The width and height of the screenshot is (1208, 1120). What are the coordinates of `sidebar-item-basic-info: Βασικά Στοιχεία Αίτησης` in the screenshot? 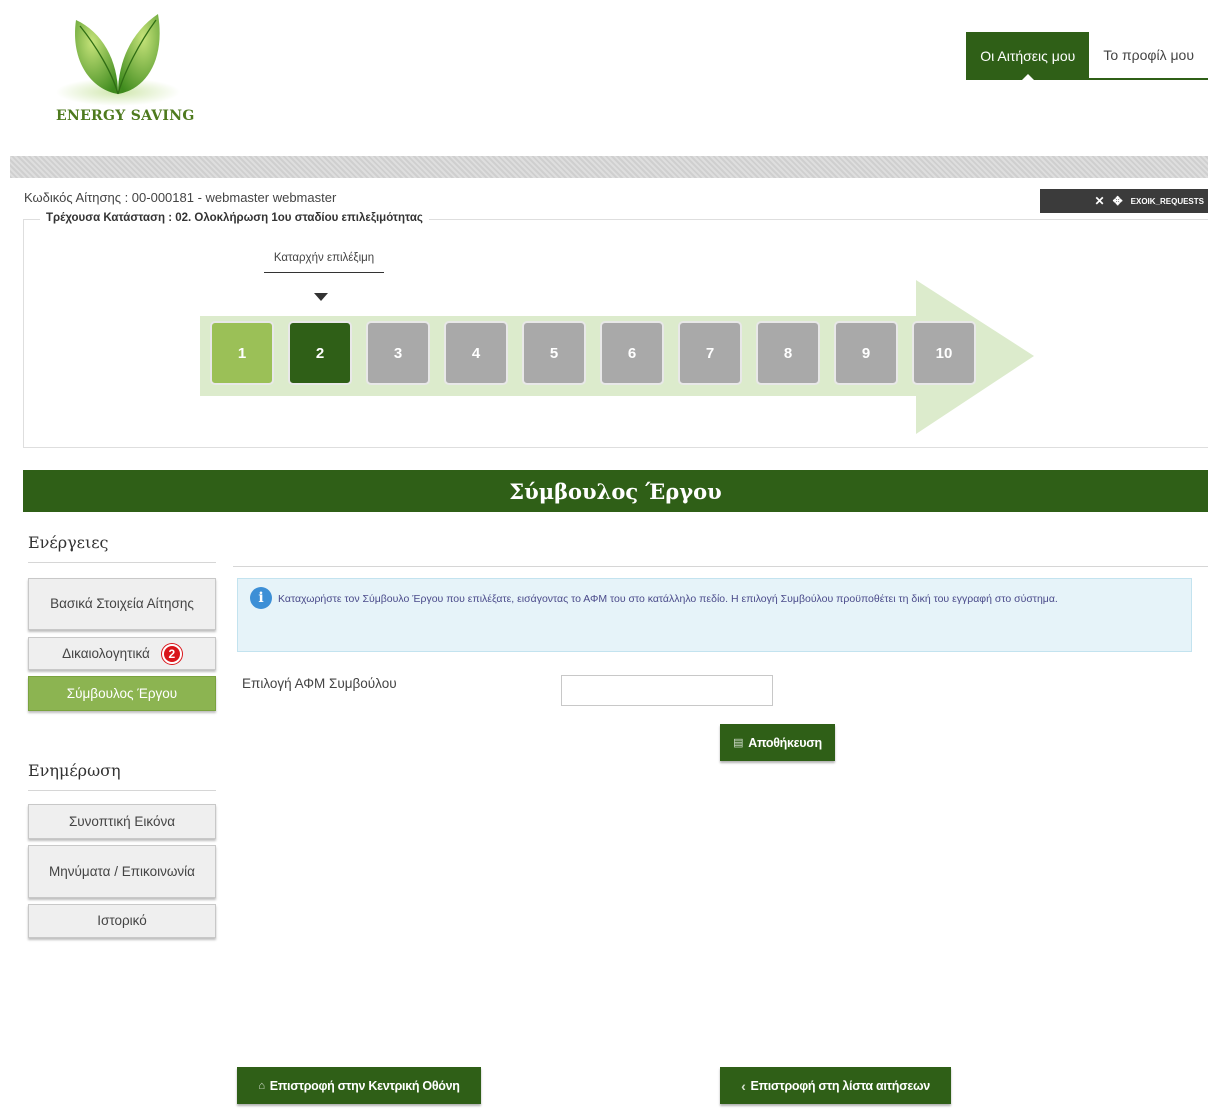 It's located at (122, 604).